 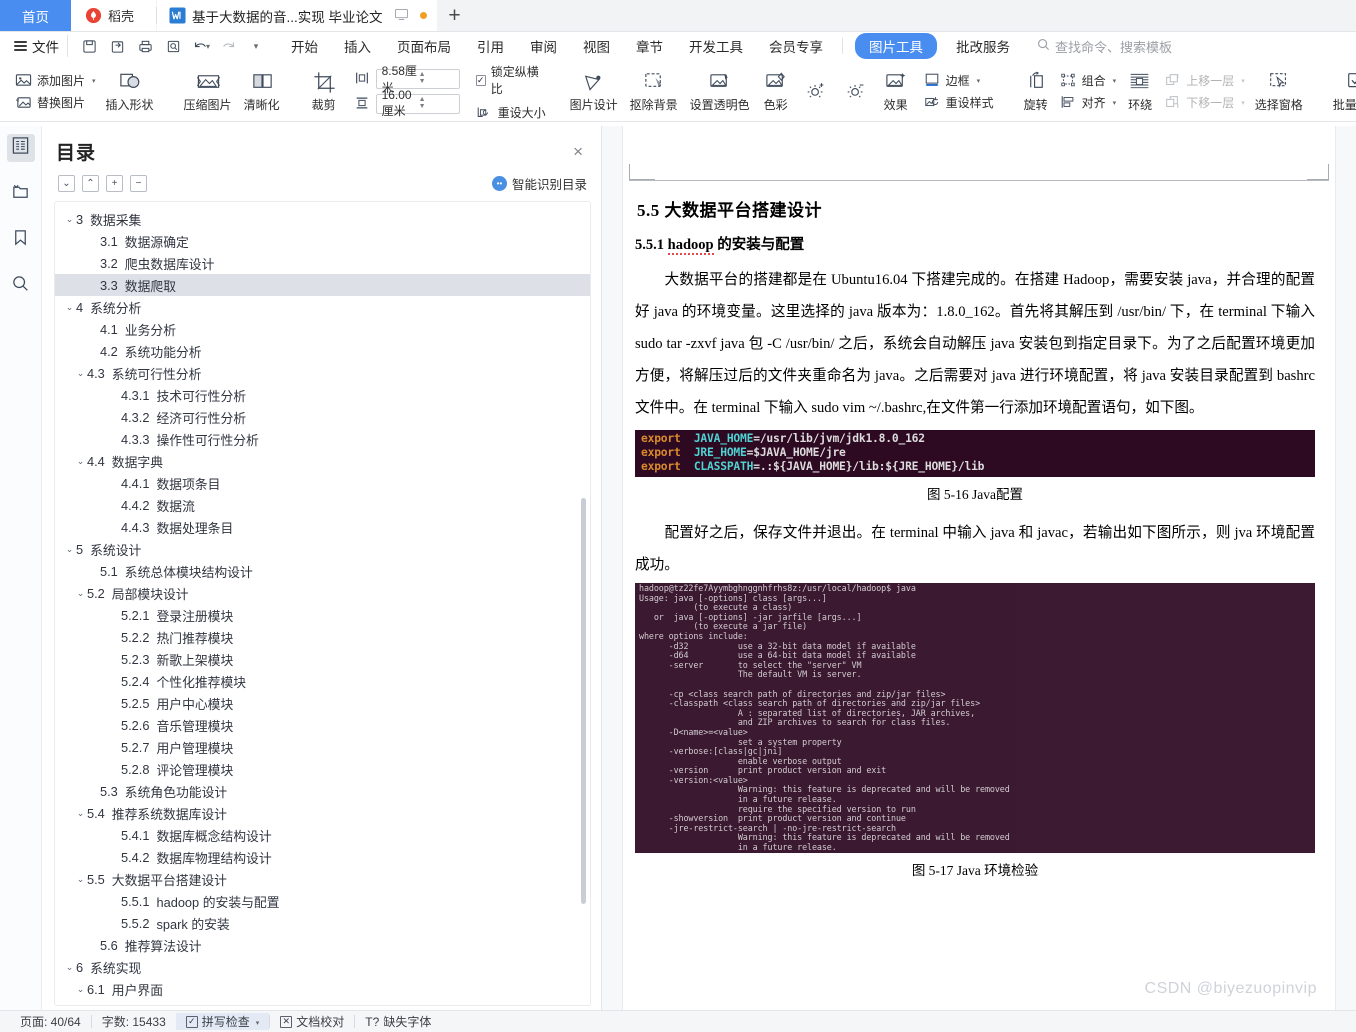 I want to click on command-search: 查找命令、搜索模板, so click(x=1104, y=46).